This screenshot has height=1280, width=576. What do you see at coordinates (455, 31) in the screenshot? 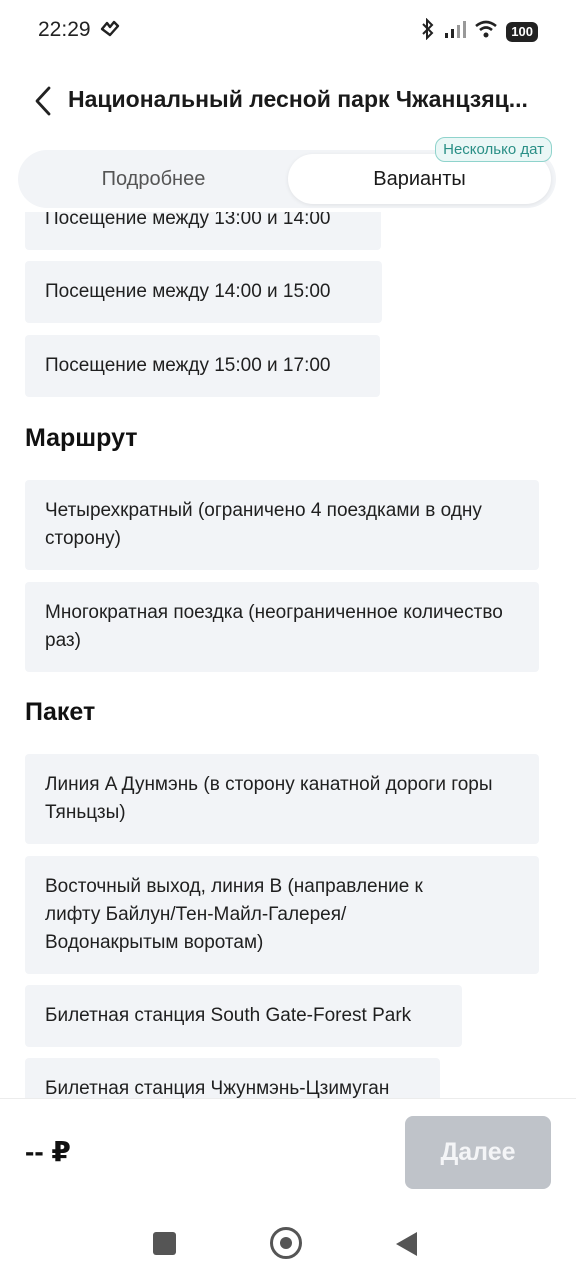
I see `signal-icon` at bounding box center [455, 31].